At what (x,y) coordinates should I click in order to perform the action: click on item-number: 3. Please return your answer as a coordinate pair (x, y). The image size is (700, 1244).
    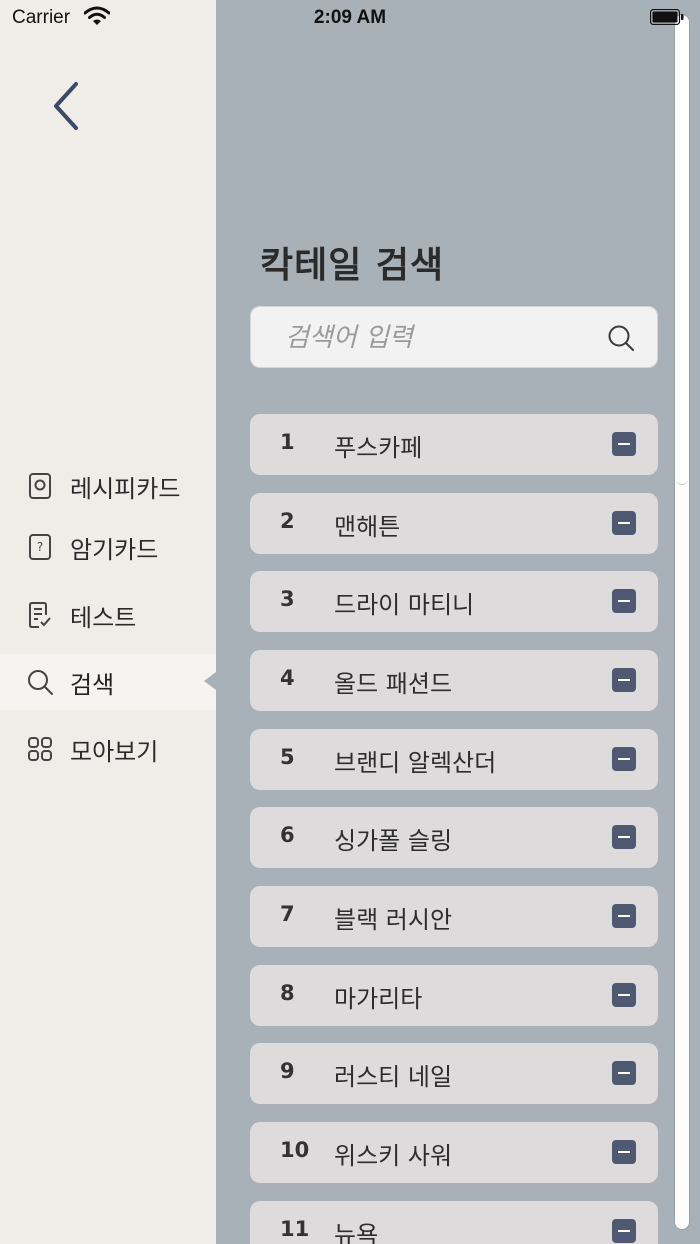
    Looking at the image, I should click on (287, 599).